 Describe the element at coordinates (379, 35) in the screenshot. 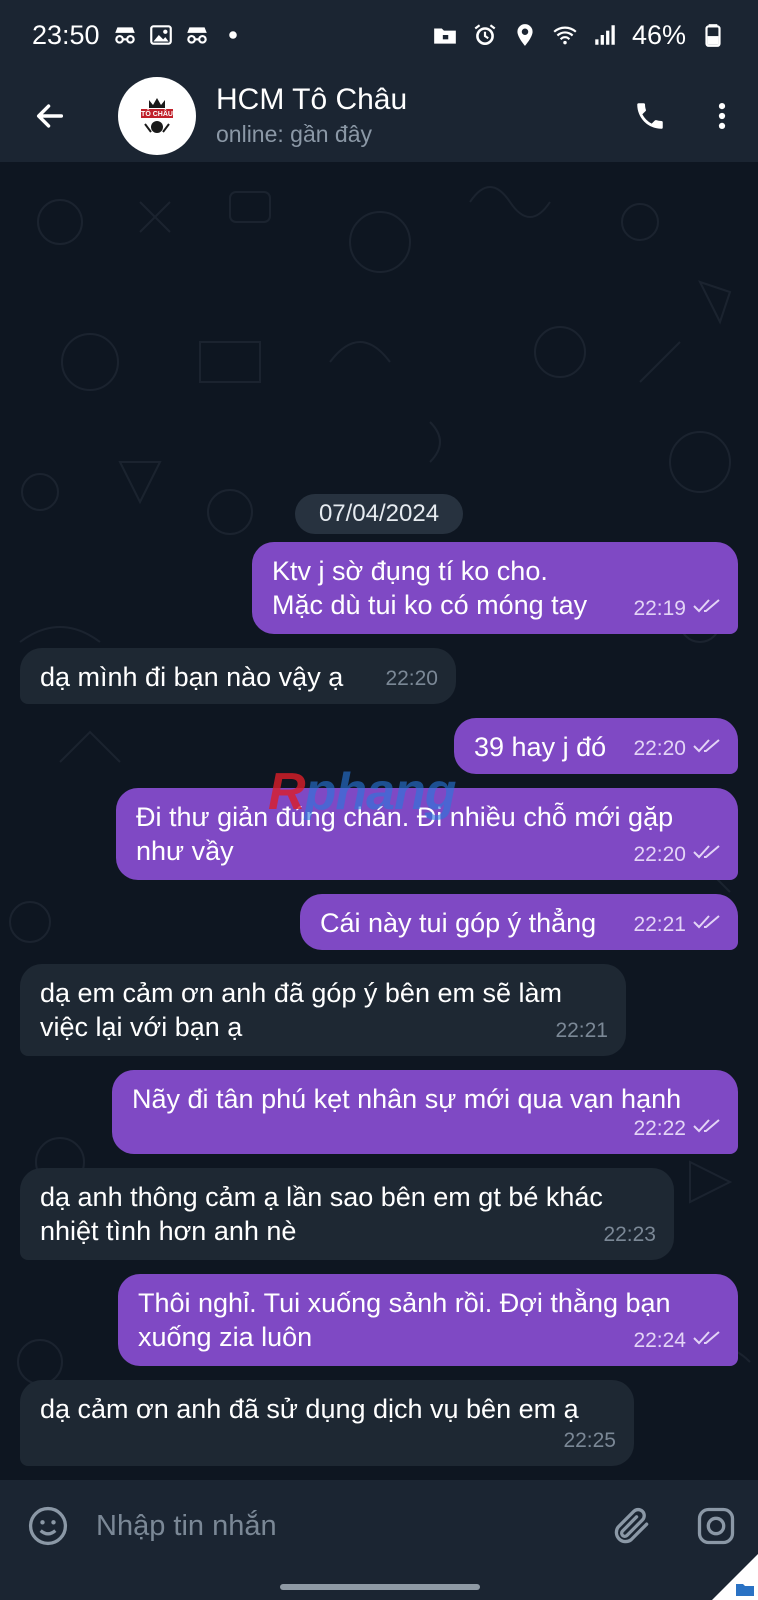

I see `status-bar: 23:50 46%` at that location.